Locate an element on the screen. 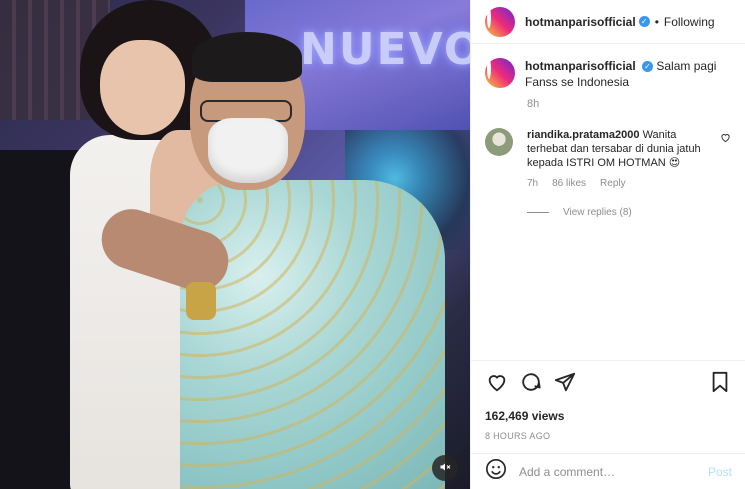 The width and height of the screenshot is (745, 489). following-button: Following is located at coordinates (689, 22).